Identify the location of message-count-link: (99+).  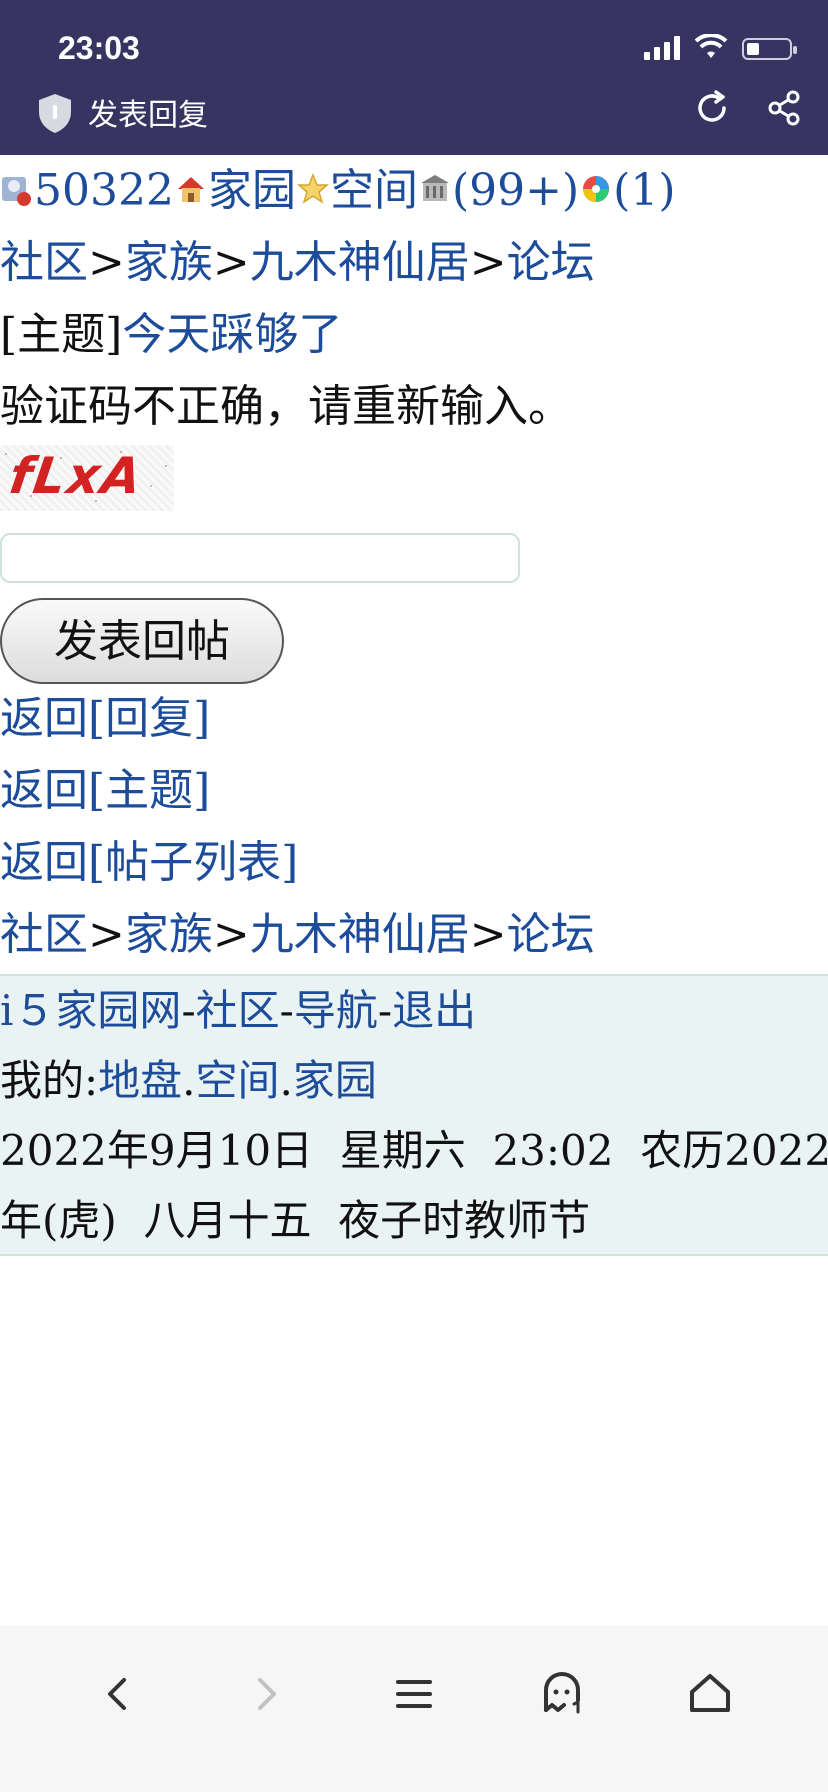
(515, 190).